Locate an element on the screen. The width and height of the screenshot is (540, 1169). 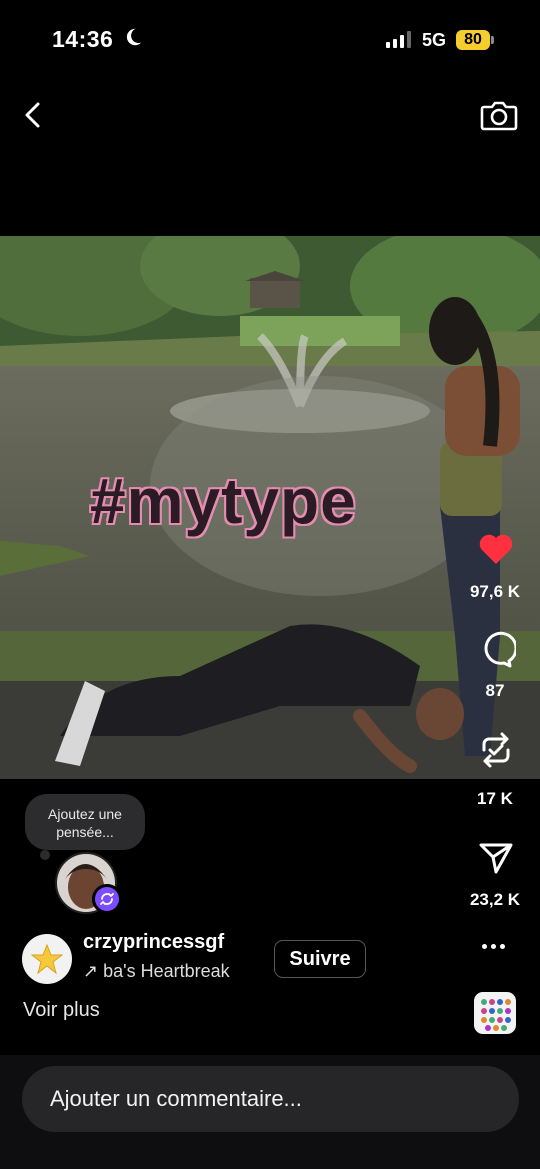
heart-icon is located at coordinates (496, 549).